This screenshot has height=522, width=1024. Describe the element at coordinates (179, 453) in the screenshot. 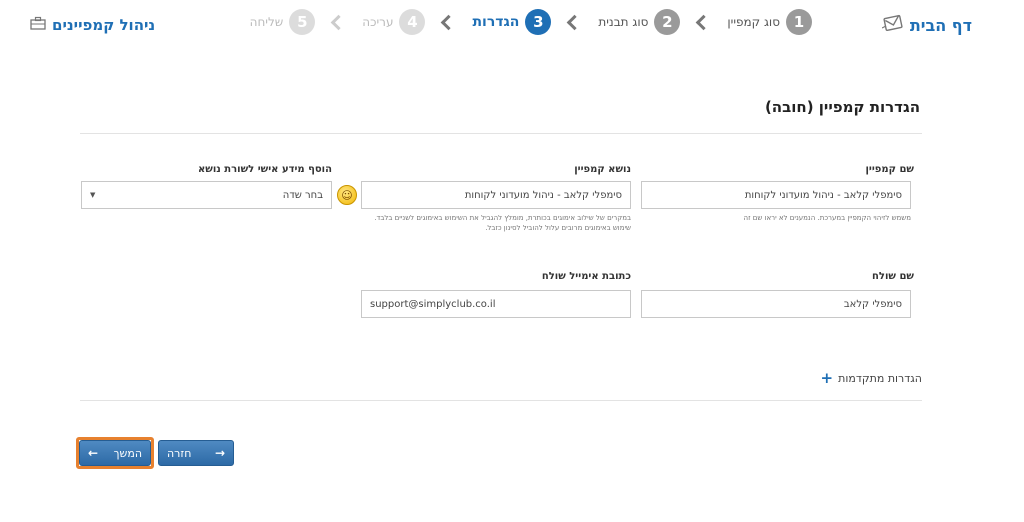

I see `back-button-label: חזרה` at that location.